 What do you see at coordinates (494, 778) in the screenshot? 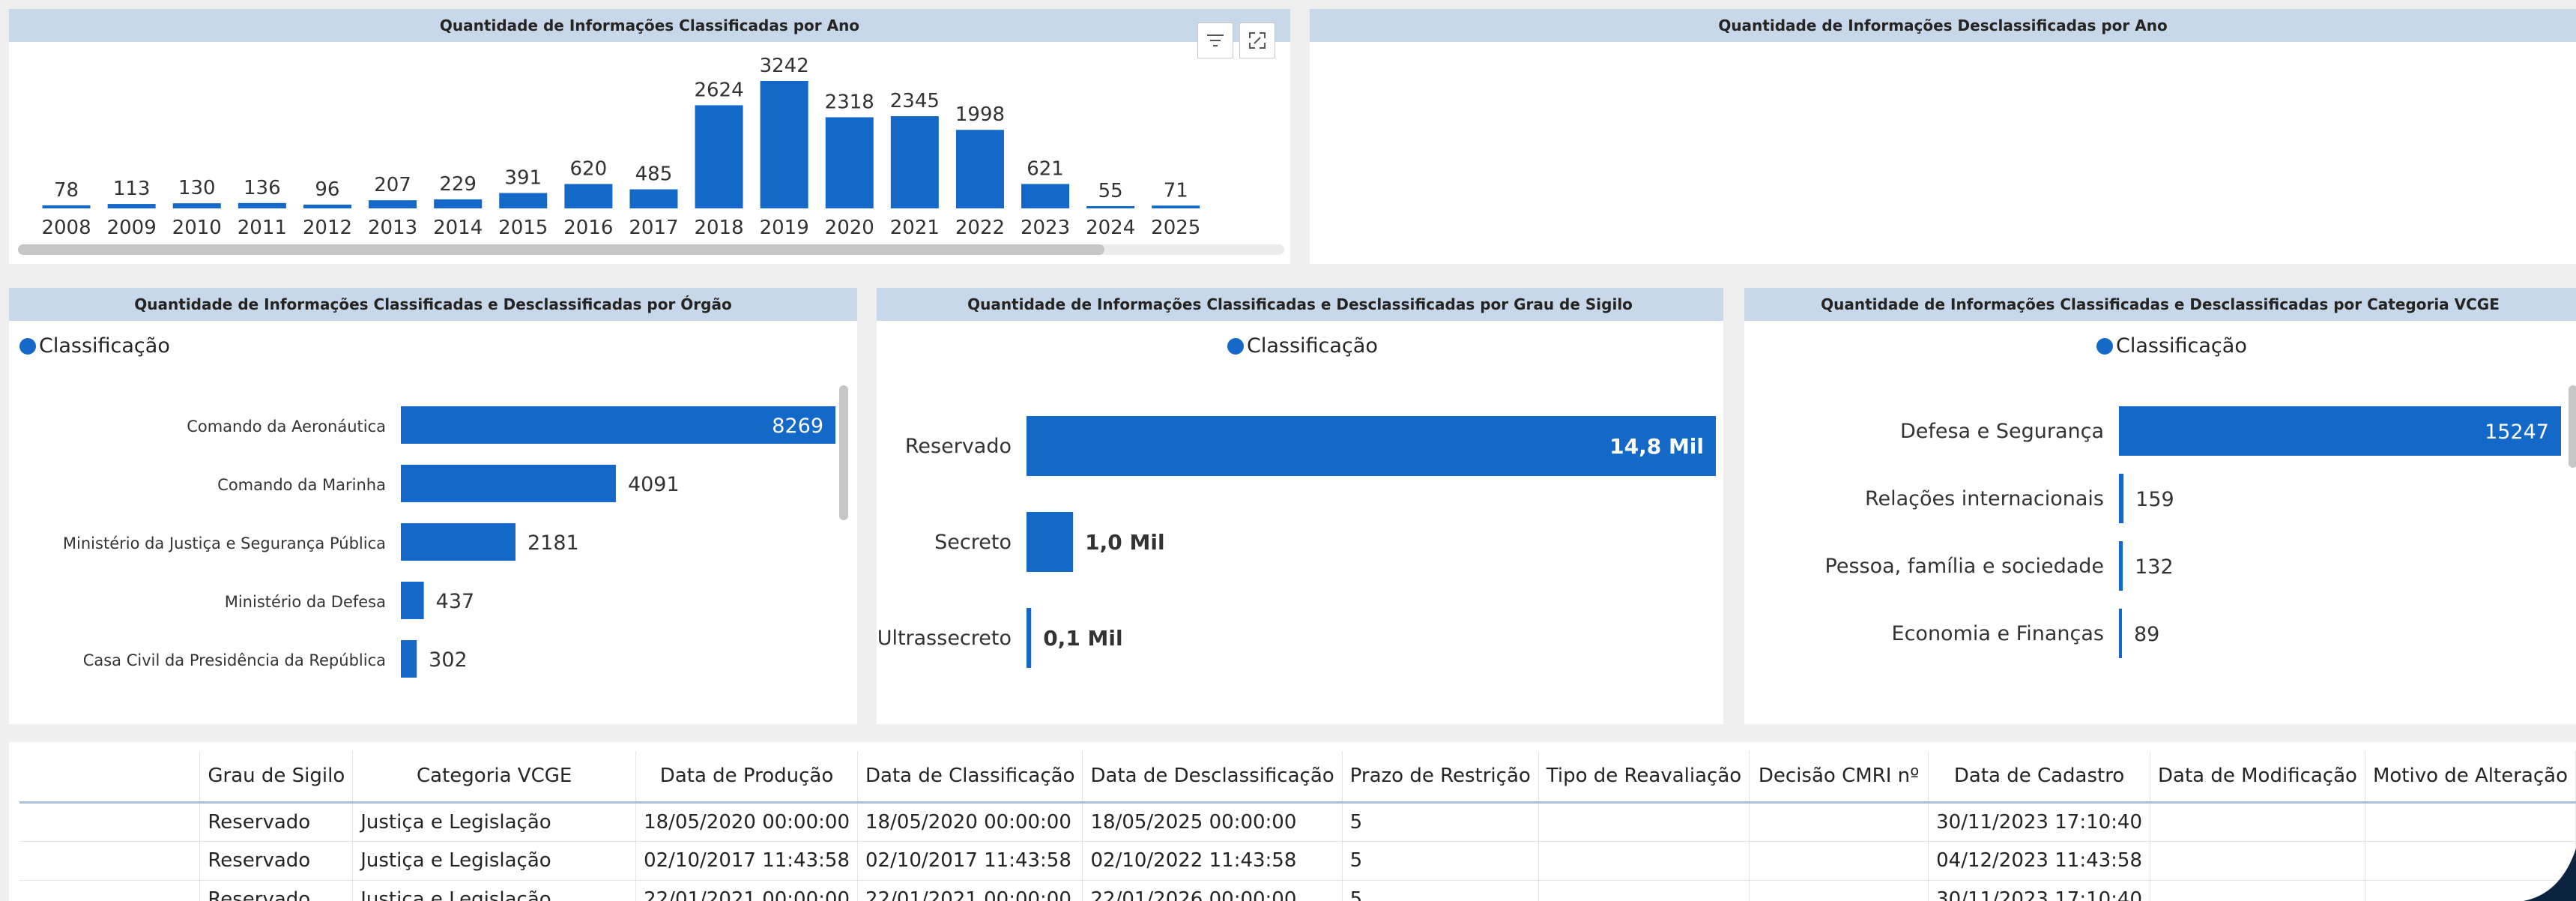
I see `column-header: Categoria VCGE` at bounding box center [494, 778].